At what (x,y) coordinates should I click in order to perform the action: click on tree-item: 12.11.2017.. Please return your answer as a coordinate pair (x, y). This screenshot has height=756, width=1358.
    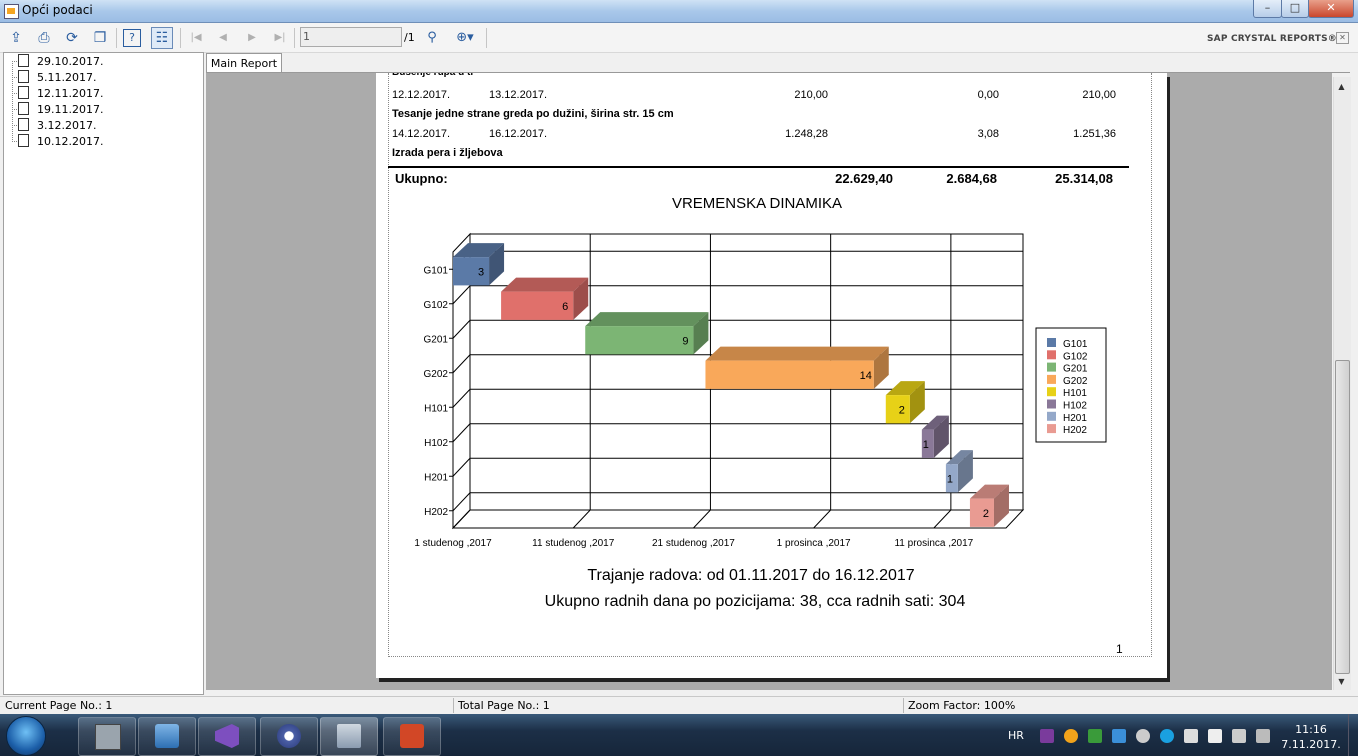
    Looking at the image, I should click on (60, 93).